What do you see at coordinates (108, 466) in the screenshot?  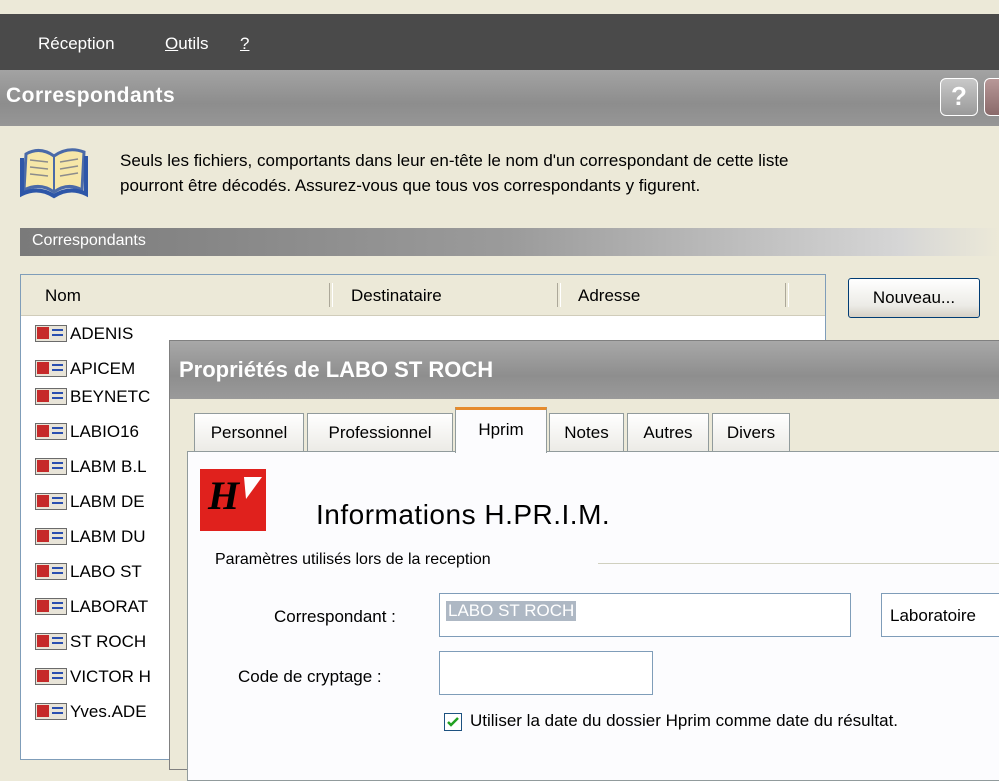 I see `list-item-label: LABM B.L` at bounding box center [108, 466].